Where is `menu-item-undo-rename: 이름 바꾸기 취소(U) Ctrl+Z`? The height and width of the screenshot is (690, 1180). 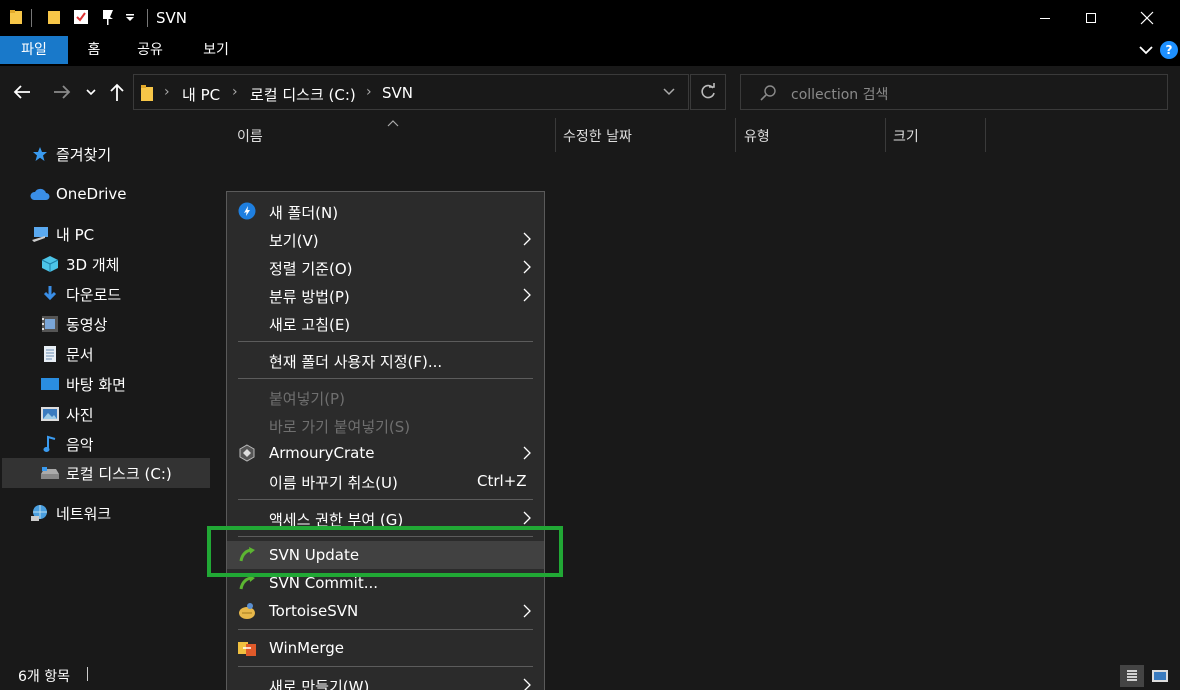 menu-item-undo-rename: 이름 바꾸기 취소(U) Ctrl+Z is located at coordinates (385, 481).